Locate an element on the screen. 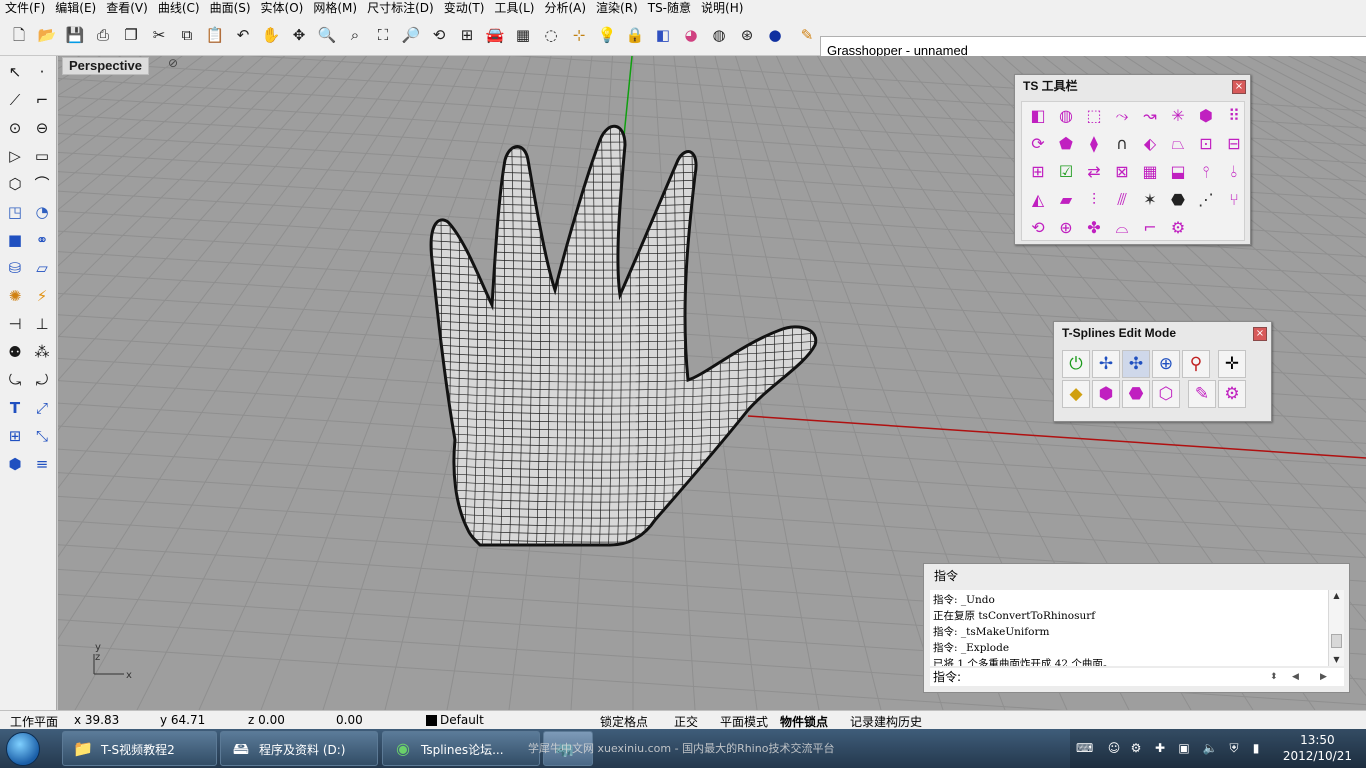 The width and height of the screenshot is (1366, 768). ts-insert-icon: ⊡ is located at coordinates (1206, 144).